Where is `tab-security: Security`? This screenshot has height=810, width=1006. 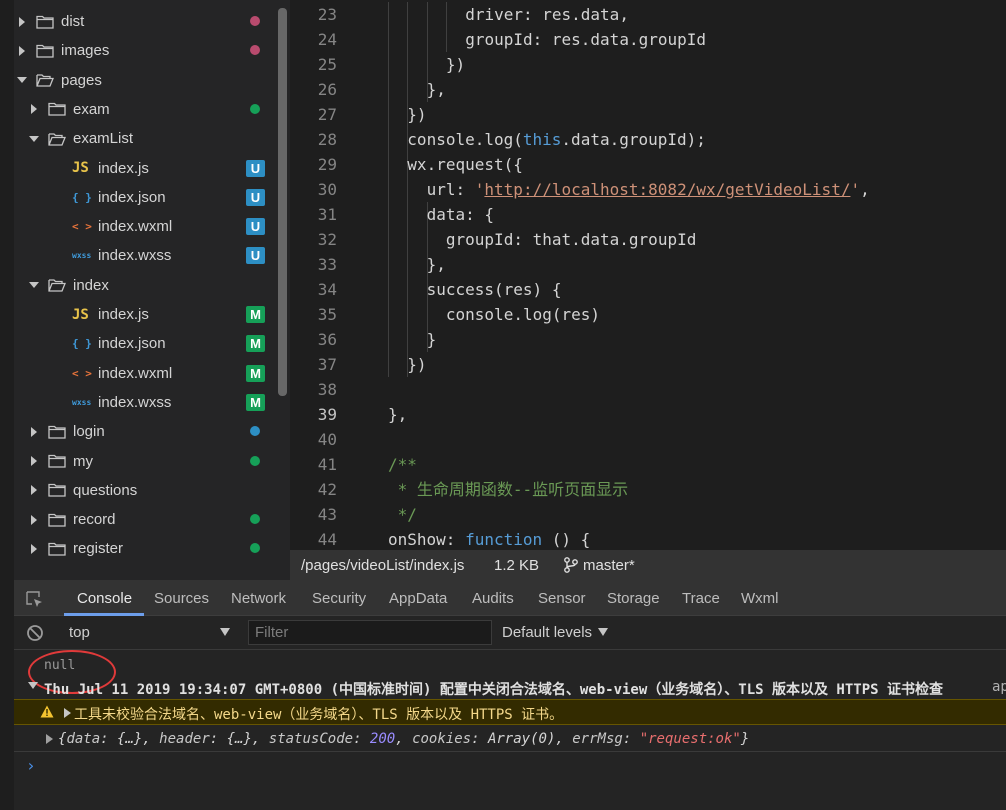
tab-security: Security is located at coordinates (339, 598).